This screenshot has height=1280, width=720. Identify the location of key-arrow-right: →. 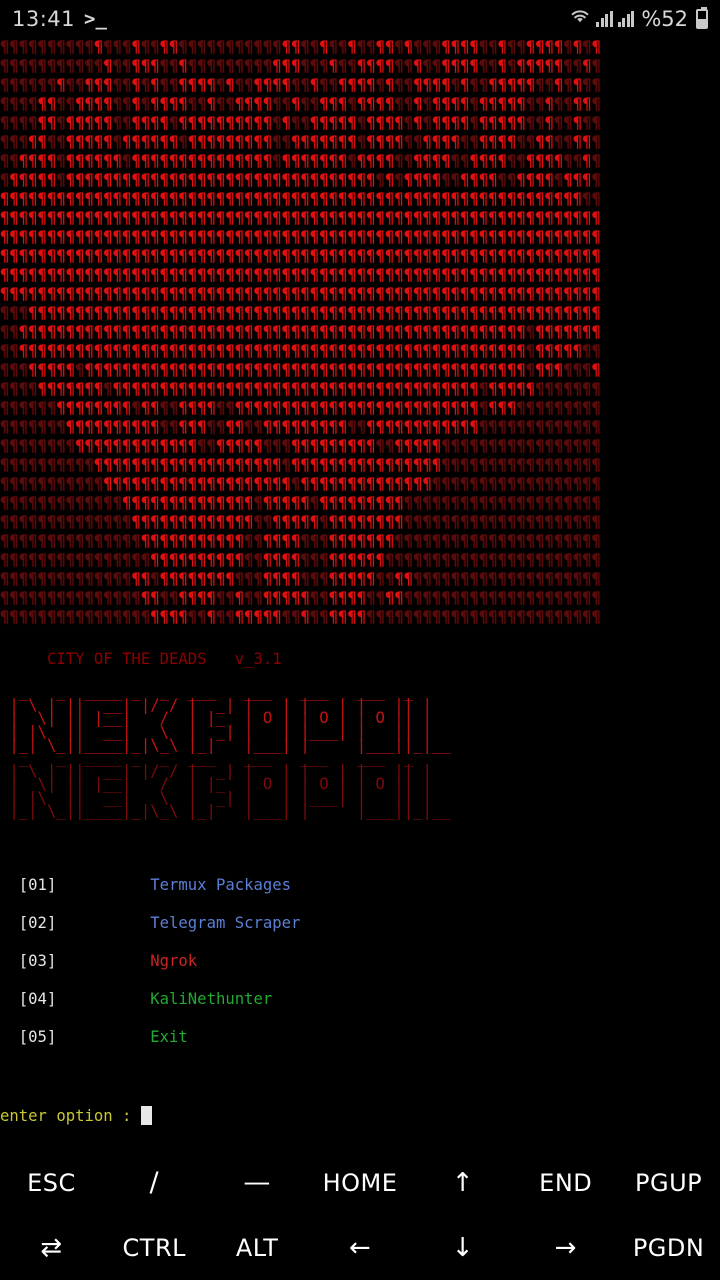
(565, 1248).